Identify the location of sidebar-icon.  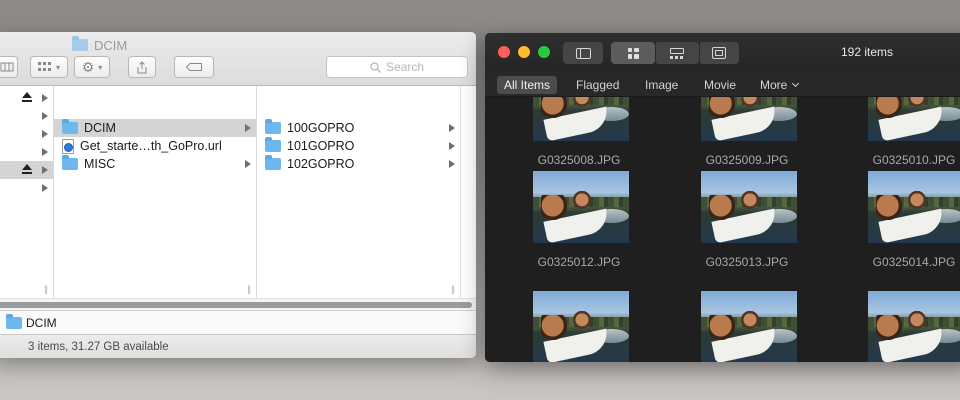
(583, 53).